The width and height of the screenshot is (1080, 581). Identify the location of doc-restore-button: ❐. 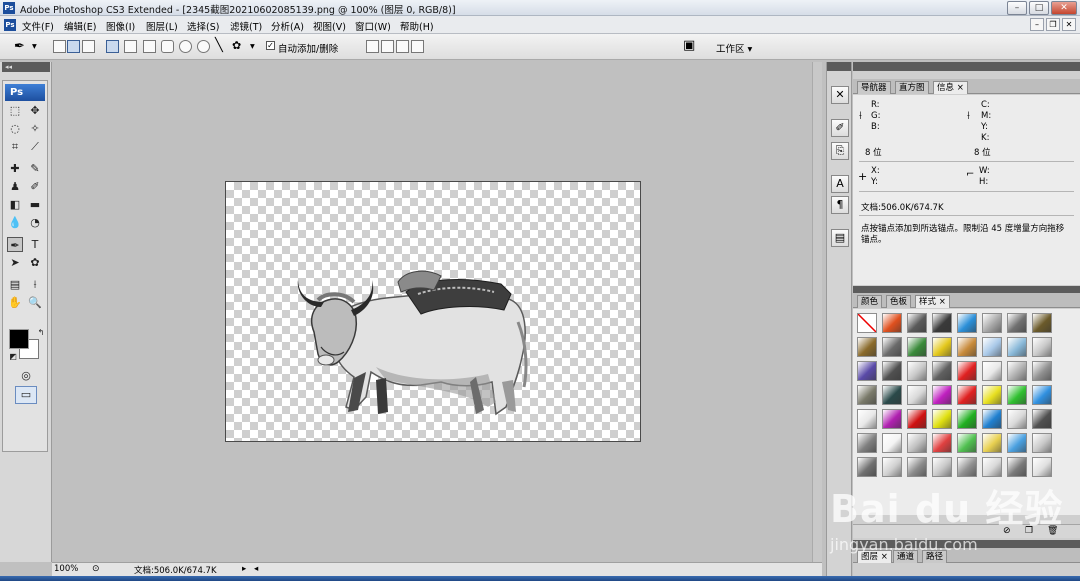
(1053, 24).